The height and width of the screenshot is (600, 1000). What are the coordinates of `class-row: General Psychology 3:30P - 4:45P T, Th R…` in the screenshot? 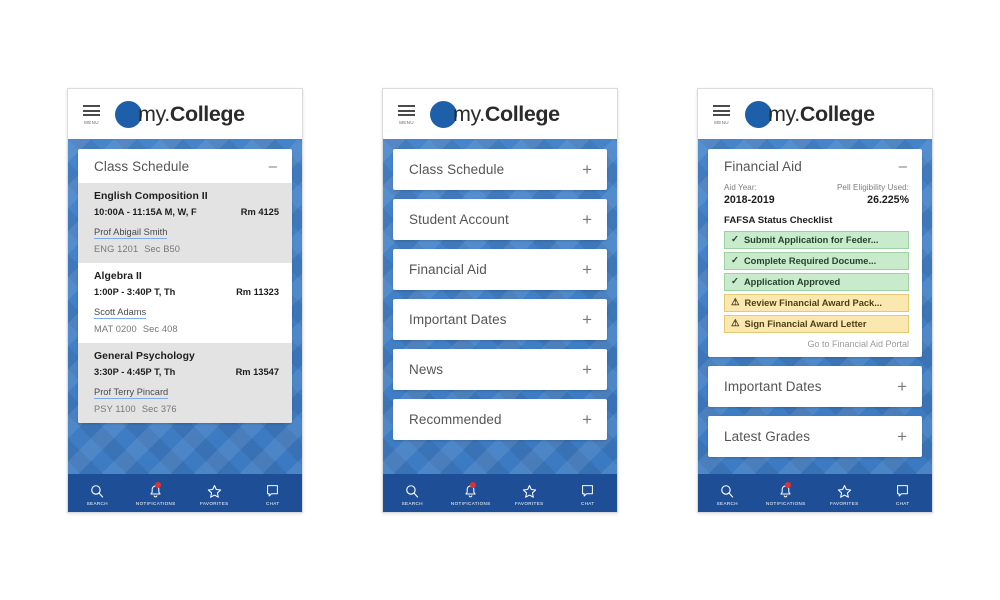 It's located at (185, 383).